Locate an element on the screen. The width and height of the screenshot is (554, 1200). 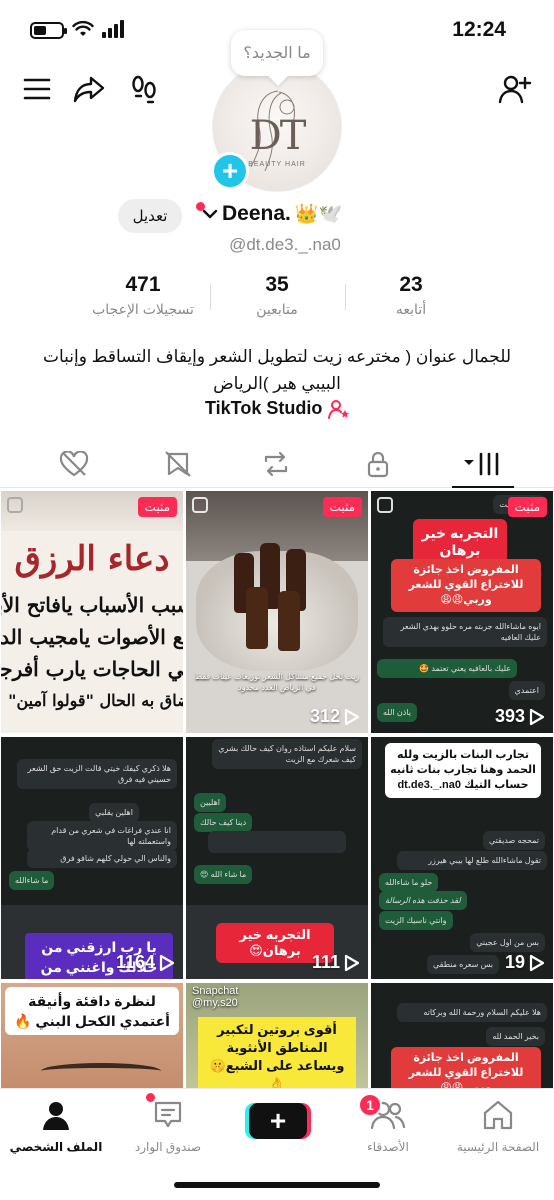
tiktok-studio-label: TikTok Studio is located at coordinates (264, 408).